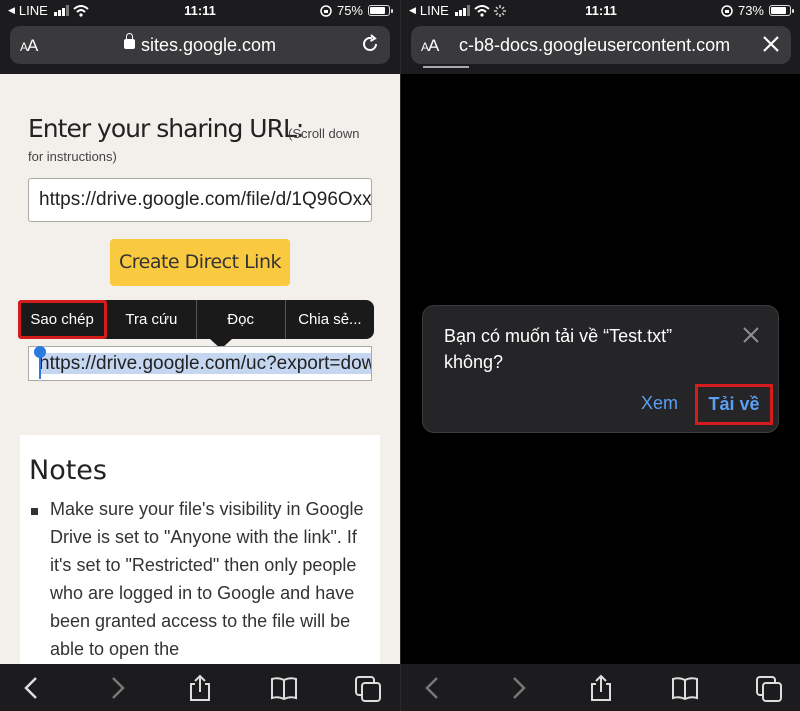  I want to click on status-right: 75%, so click(356, 10).